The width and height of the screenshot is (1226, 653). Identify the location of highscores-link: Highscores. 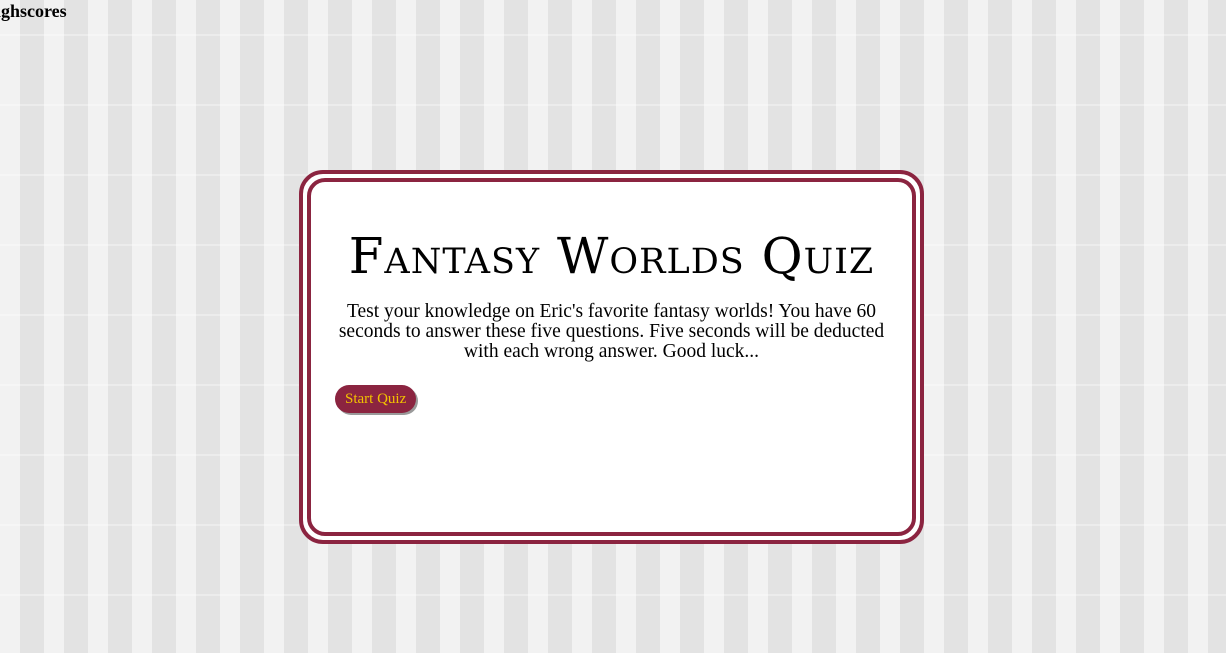
(33, 11).